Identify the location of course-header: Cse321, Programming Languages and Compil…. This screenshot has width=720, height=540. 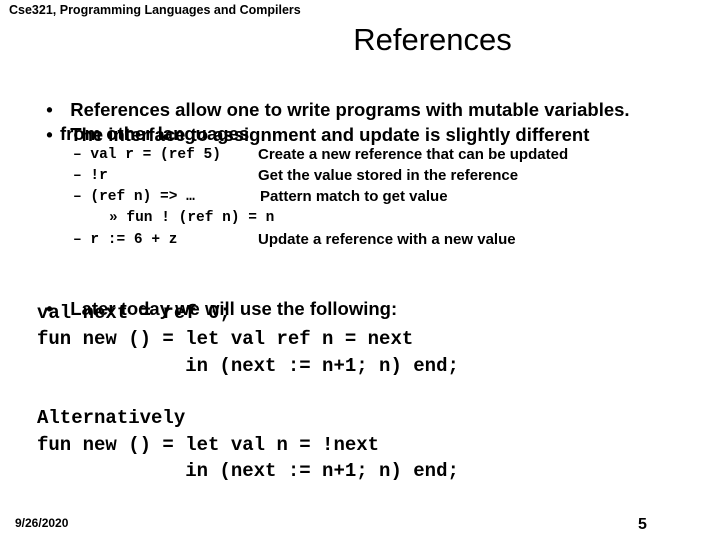
(155, 10).